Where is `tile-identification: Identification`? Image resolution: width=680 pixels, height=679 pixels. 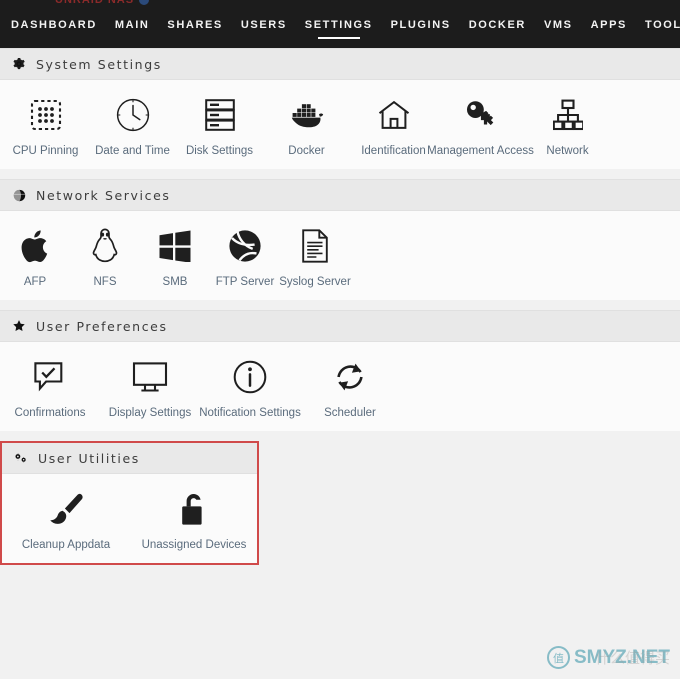 tile-identification: Identification is located at coordinates (393, 125).